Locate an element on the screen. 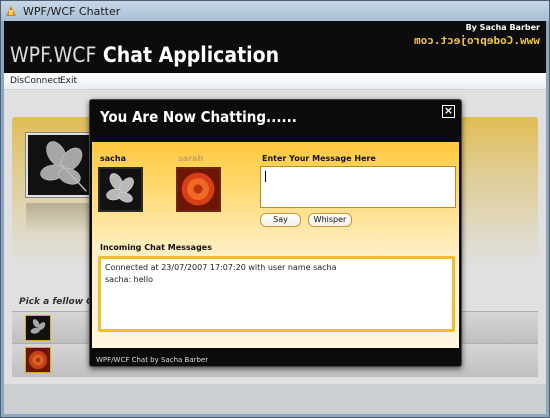 The image size is (550, 418). app-title: WPF.WCF Chat Application is located at coordinates (144, 55).